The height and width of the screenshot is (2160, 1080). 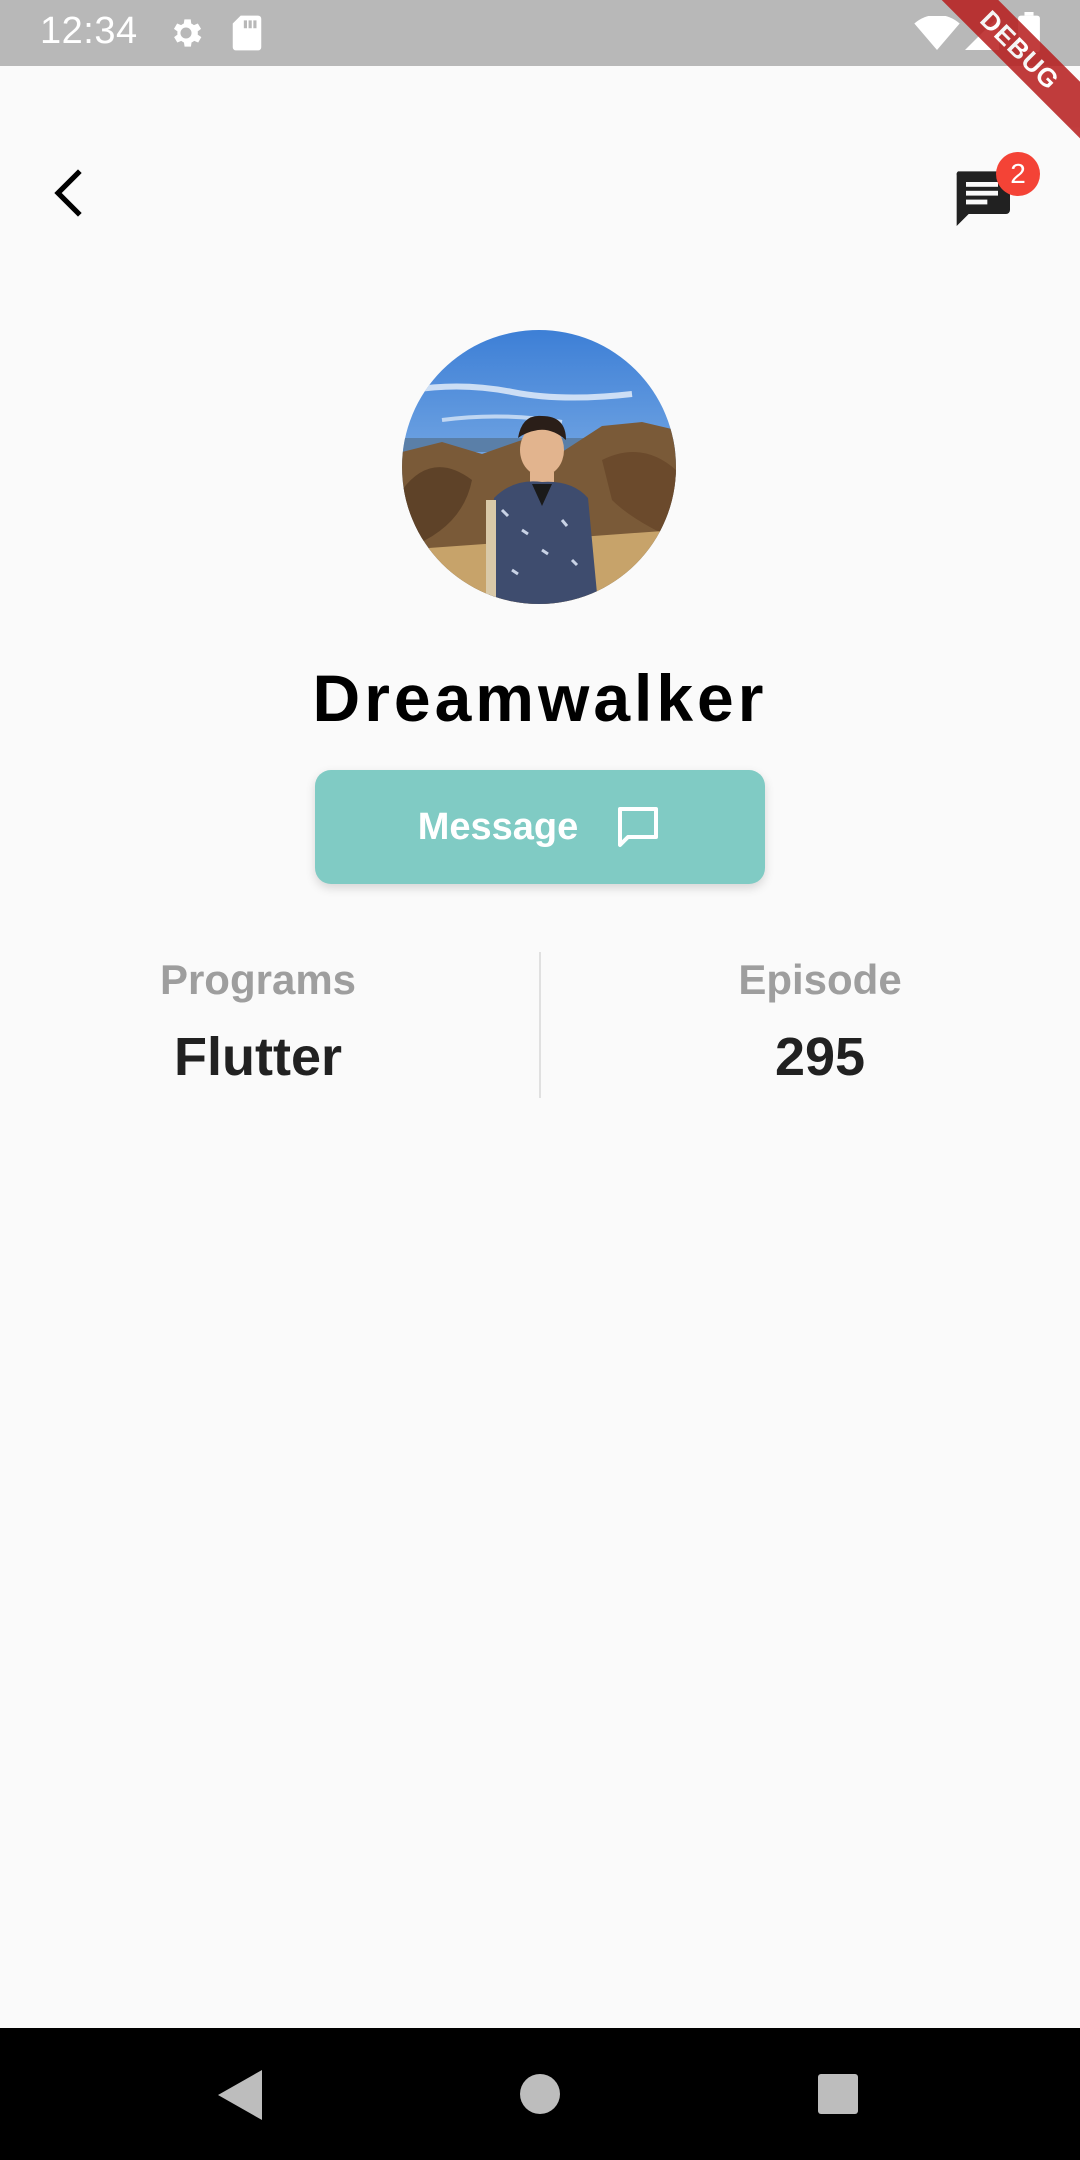 I want to click on nav-back-icon, so click(x=240, y=2095).